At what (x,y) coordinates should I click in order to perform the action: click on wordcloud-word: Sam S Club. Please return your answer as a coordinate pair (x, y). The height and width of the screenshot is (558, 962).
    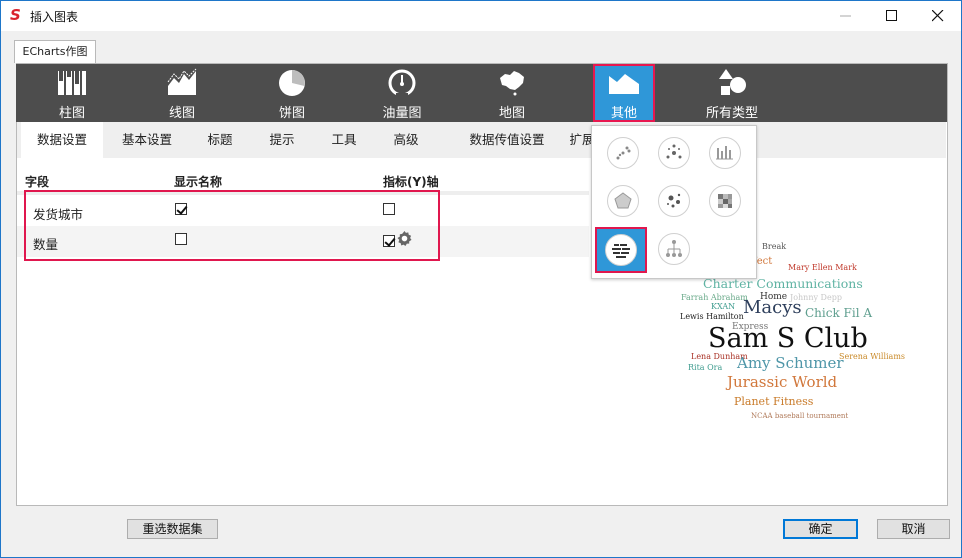
    Looking at the image, I should click on (788, 338).